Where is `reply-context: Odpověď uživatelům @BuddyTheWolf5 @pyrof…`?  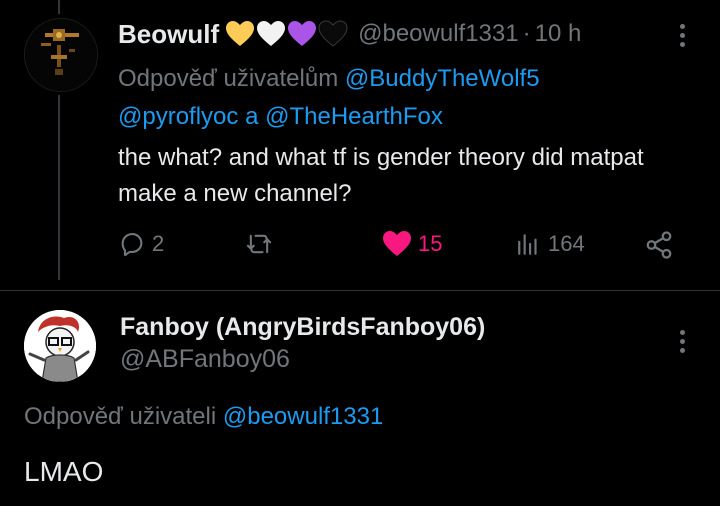
reply-context: Odpověď uživatelům @BuddyTheWolf5 @pyrof… is located at coordinates (398, 98).